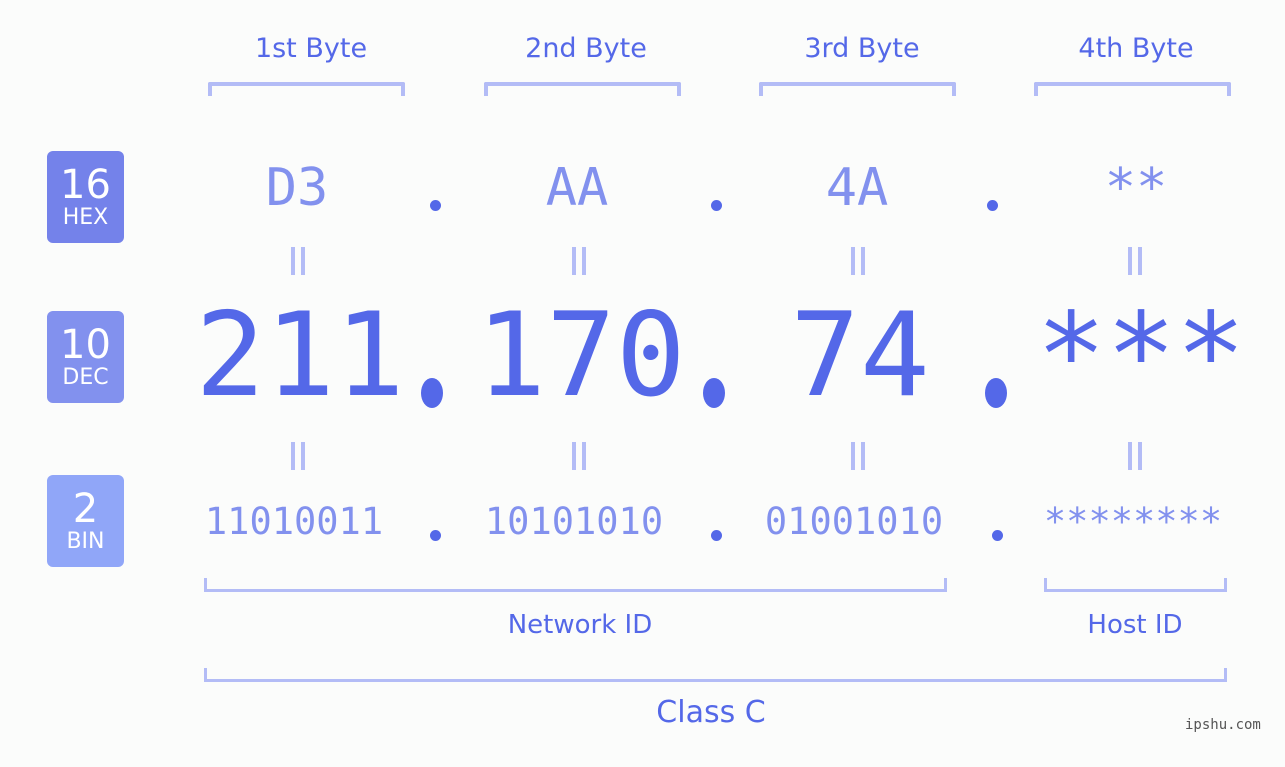  Describe the element at coordinates (85, 185) in the screenshot. I see `hex-badge-number: 16` at that location.